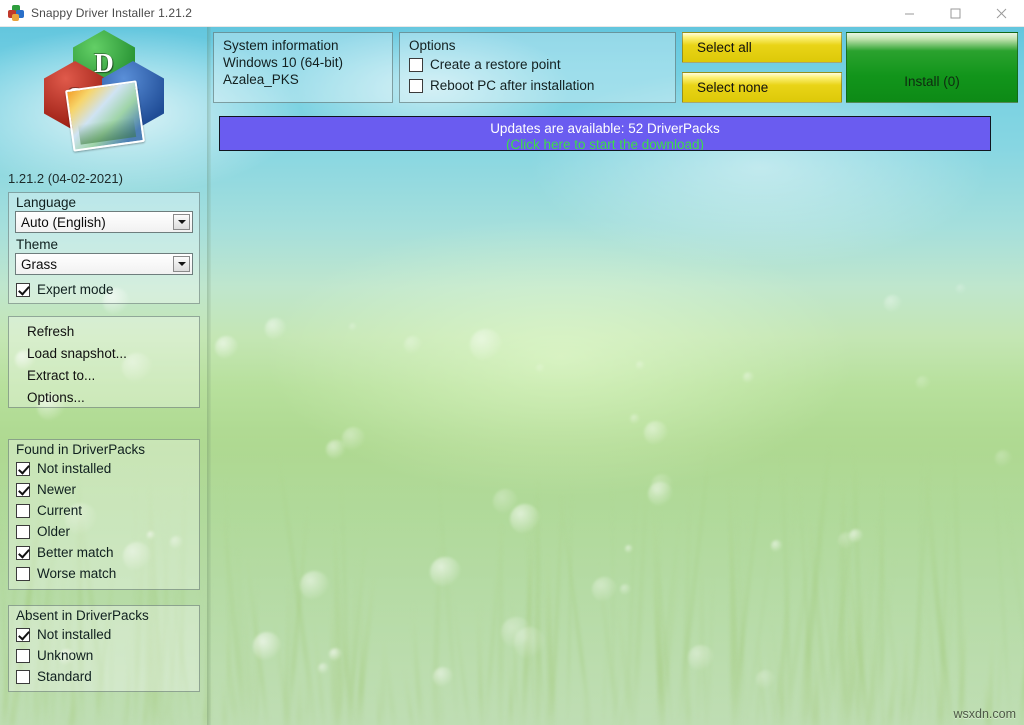  I want to click on expert-mode-checkbox-row: Expert mode, so click(104, 289).